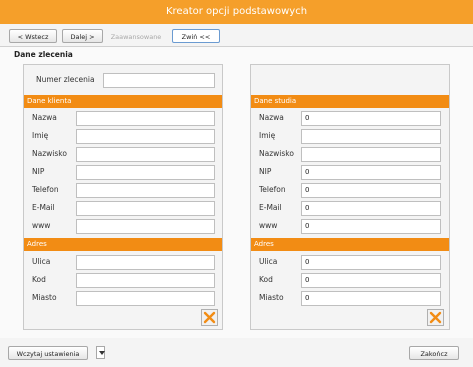 This screenshot has width=473, height=367. Describe the element at coordinates (43, 54) in the screenshot. I see `section-title: Dane zlecenia` at that location.